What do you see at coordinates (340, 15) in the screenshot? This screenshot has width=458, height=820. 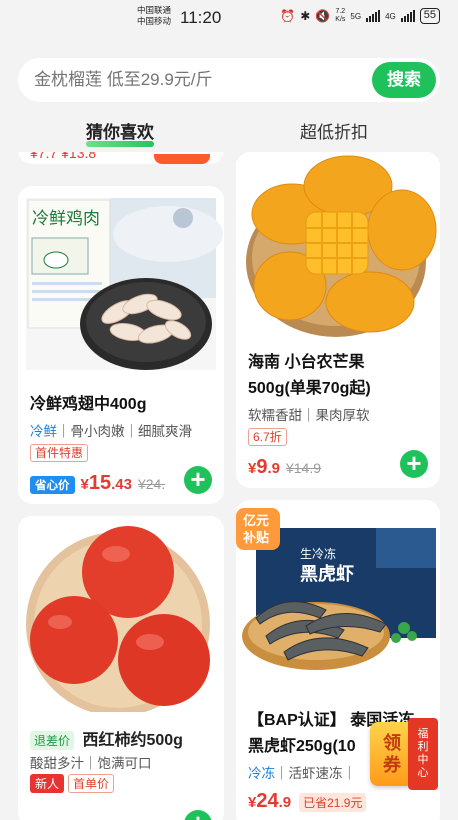 I see `net-speed: 7.2 K/s` at bounding box center [340, 15].